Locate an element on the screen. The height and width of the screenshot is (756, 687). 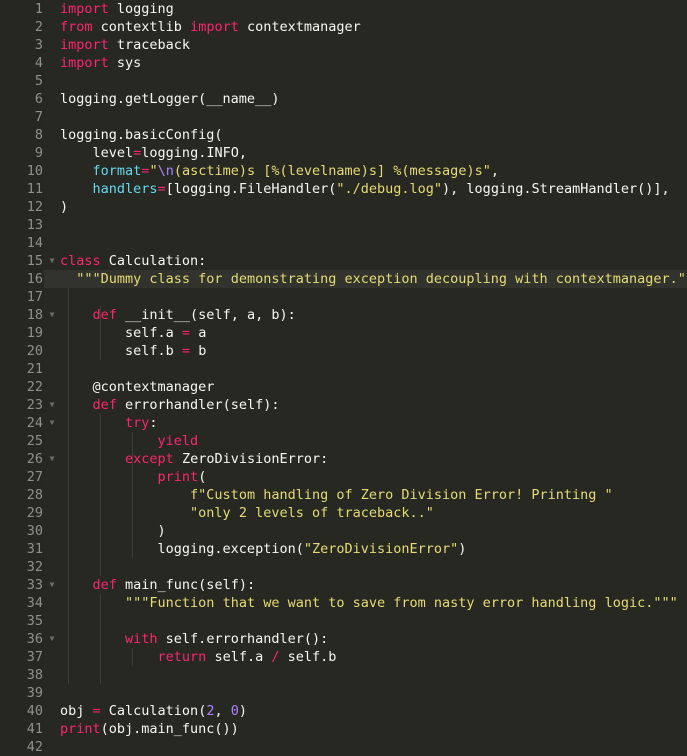
code-line: 29 "only 2 levels of traceback.." is located at coordinates (343, 513).